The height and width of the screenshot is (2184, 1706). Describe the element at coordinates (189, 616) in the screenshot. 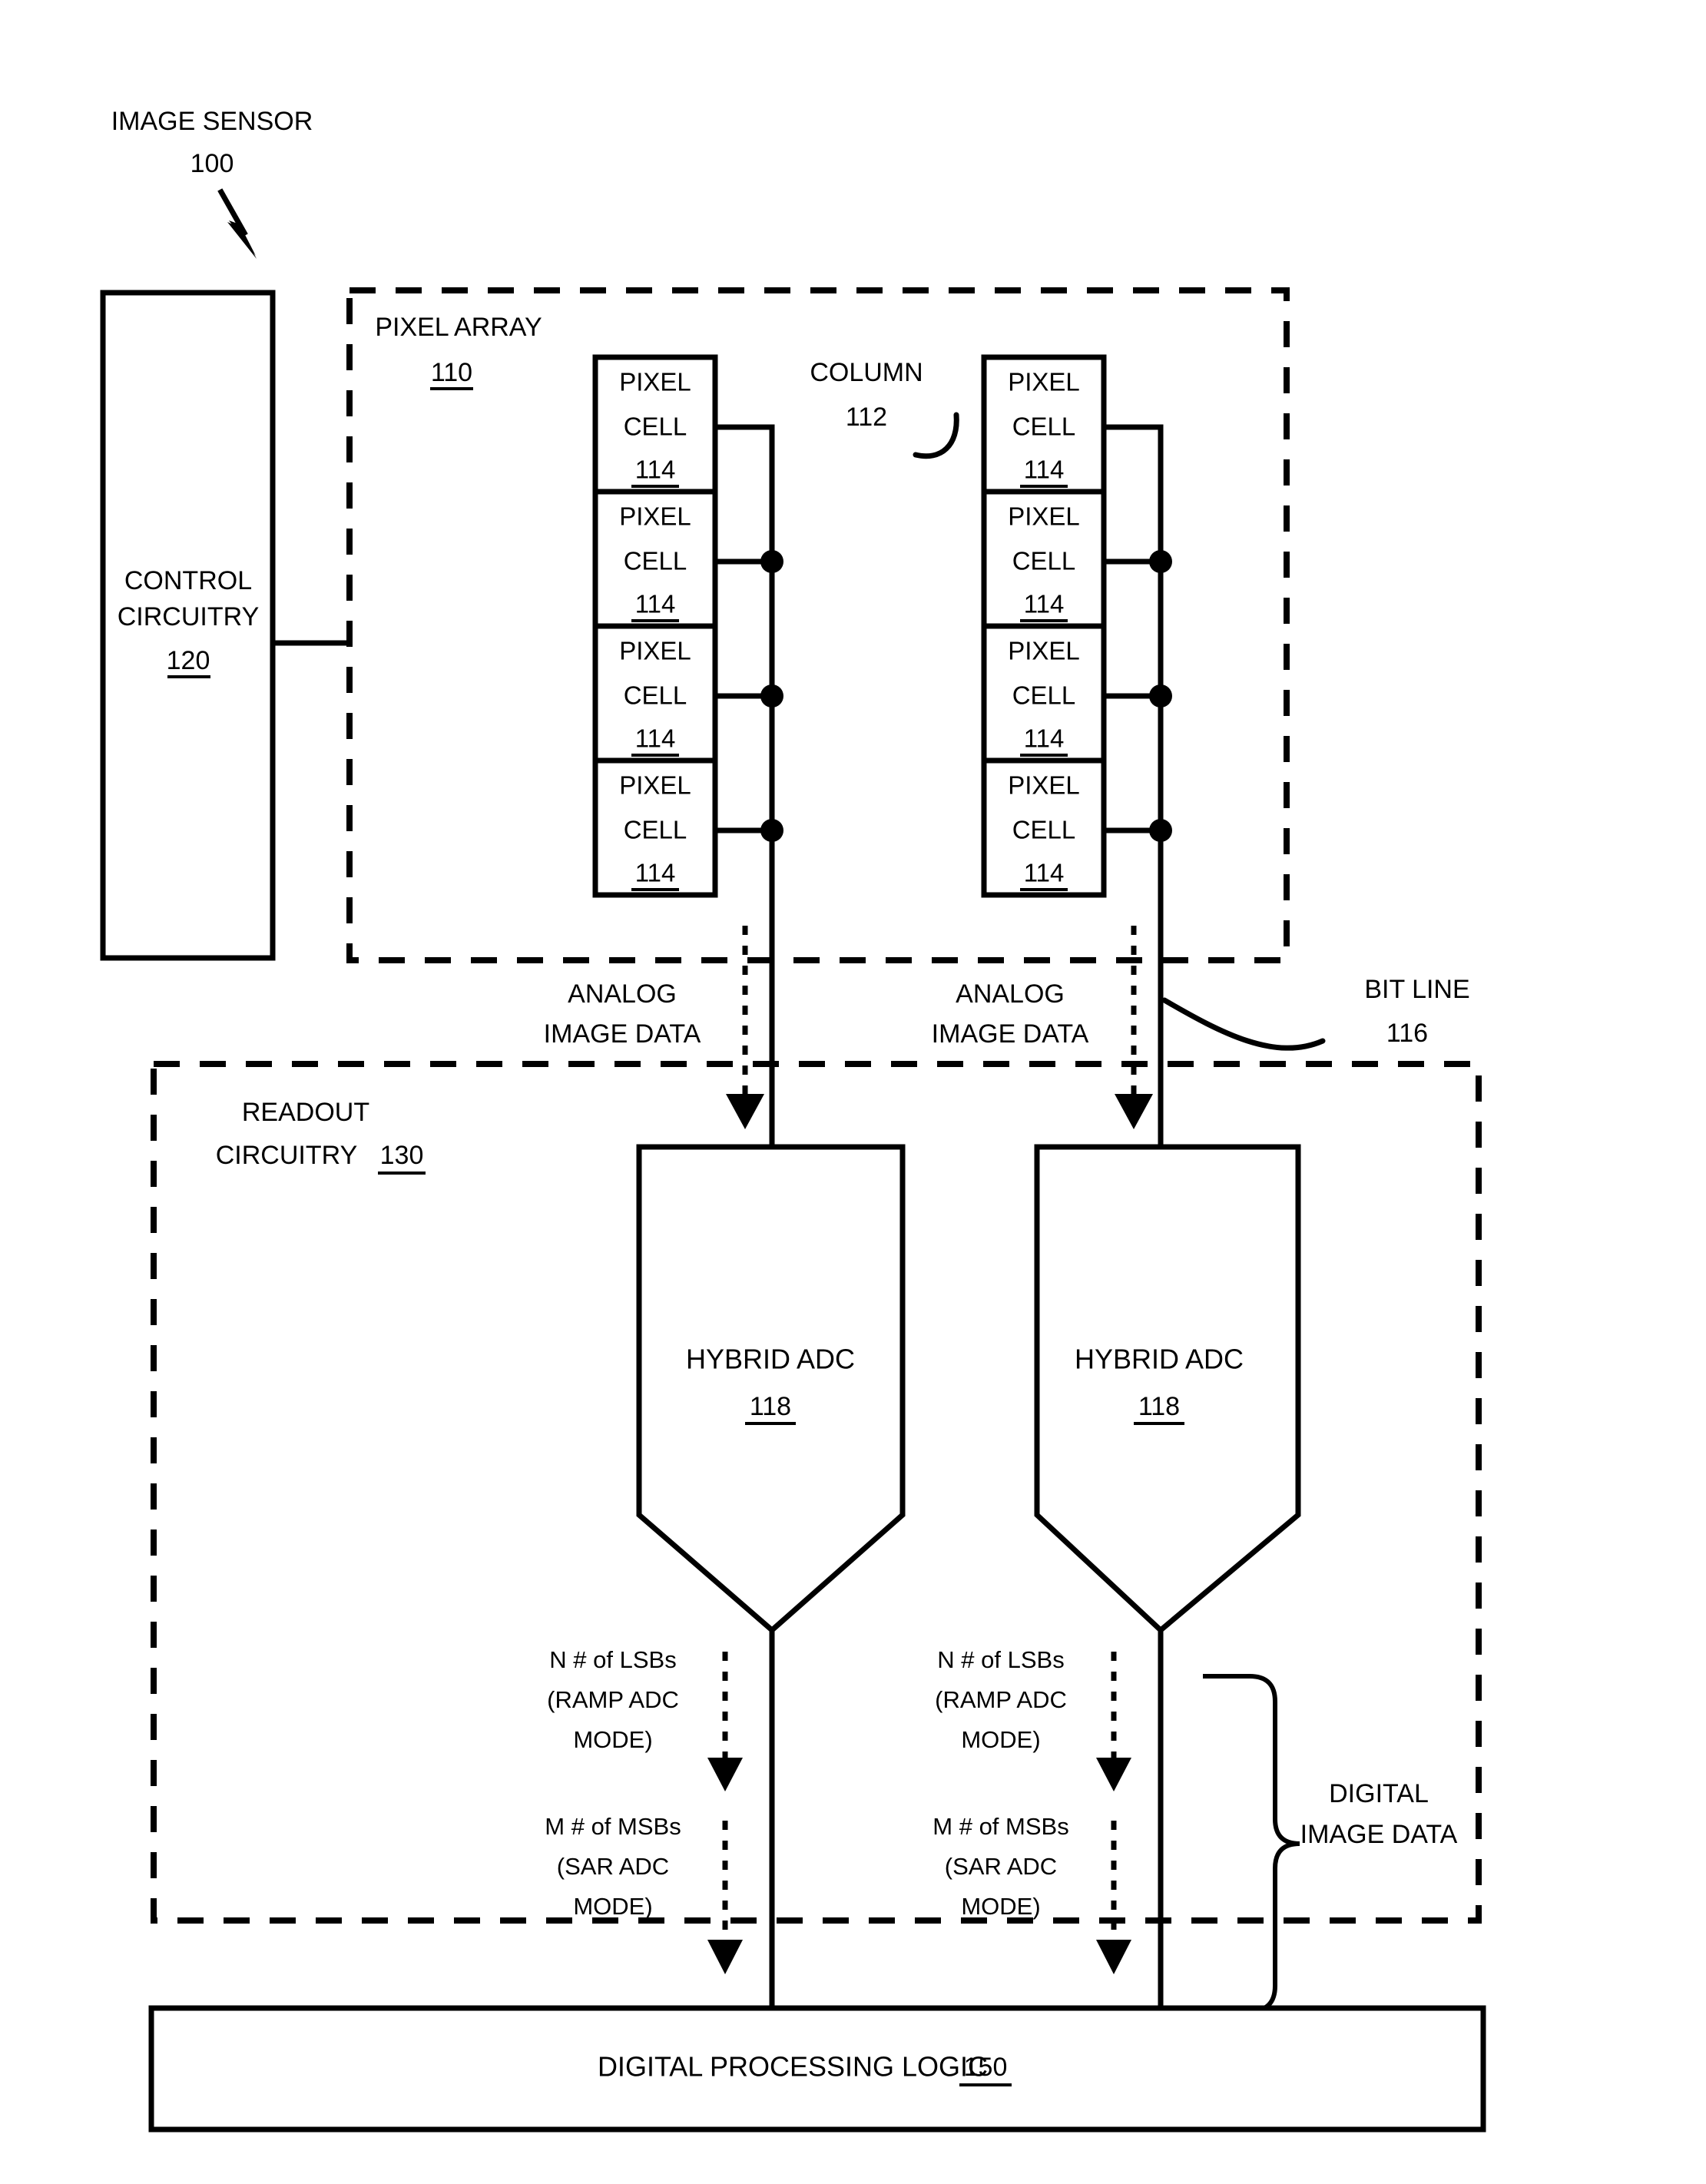

I see `control-circuitry-label-line2: CIRCUITRY` at that location.